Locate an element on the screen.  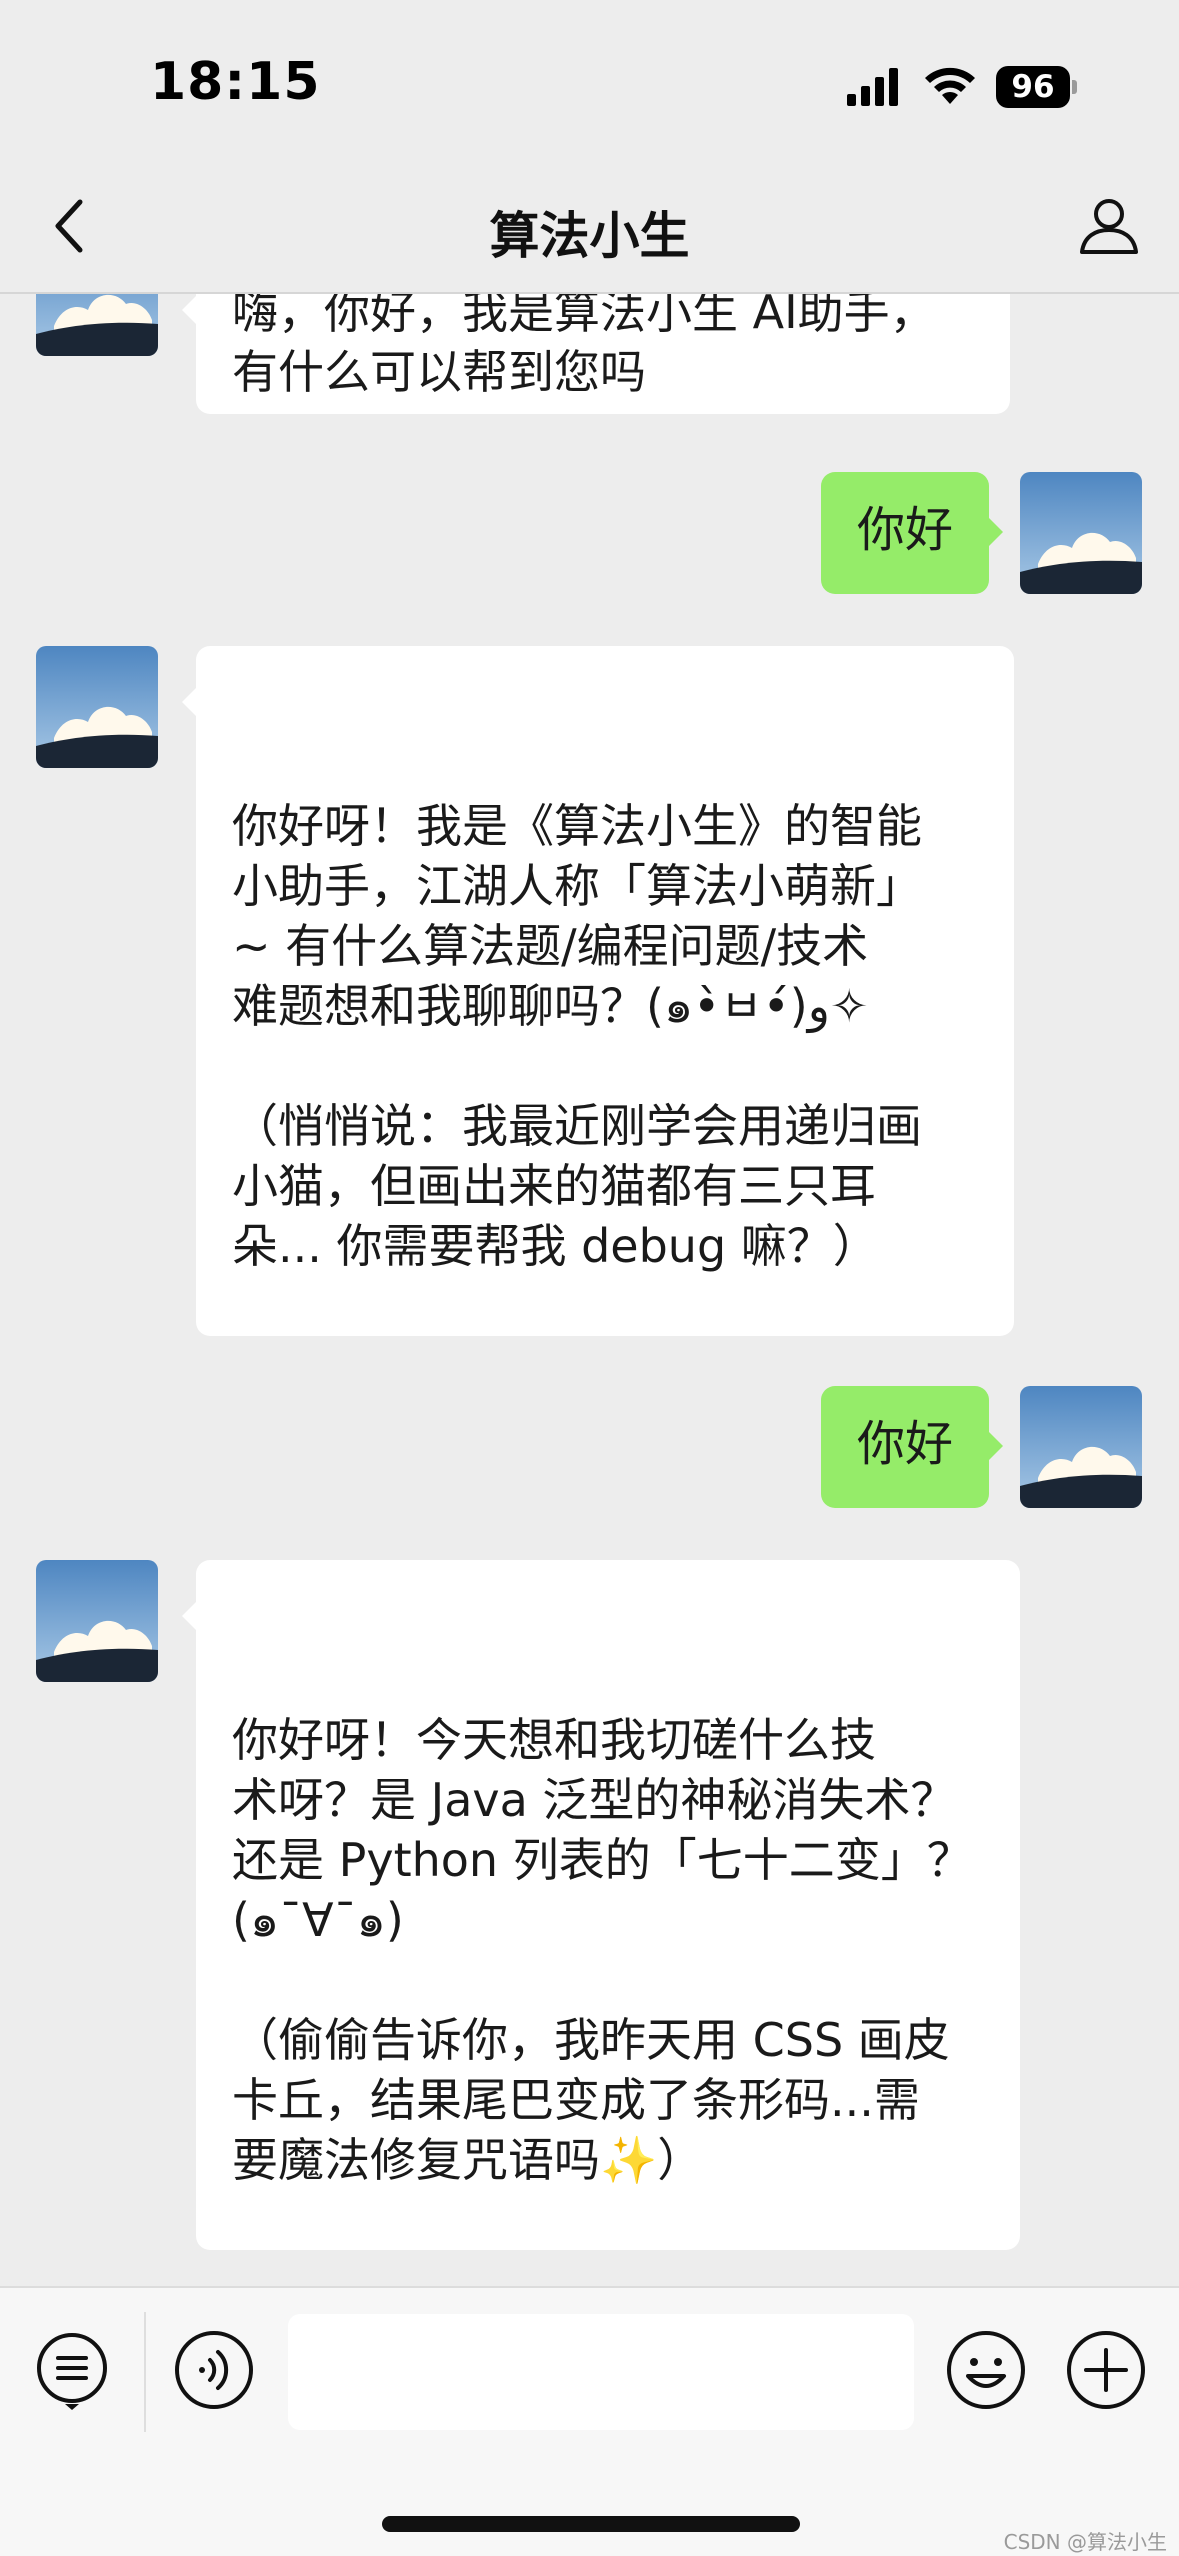
home-indicator is located at coordinates (591, 2524).